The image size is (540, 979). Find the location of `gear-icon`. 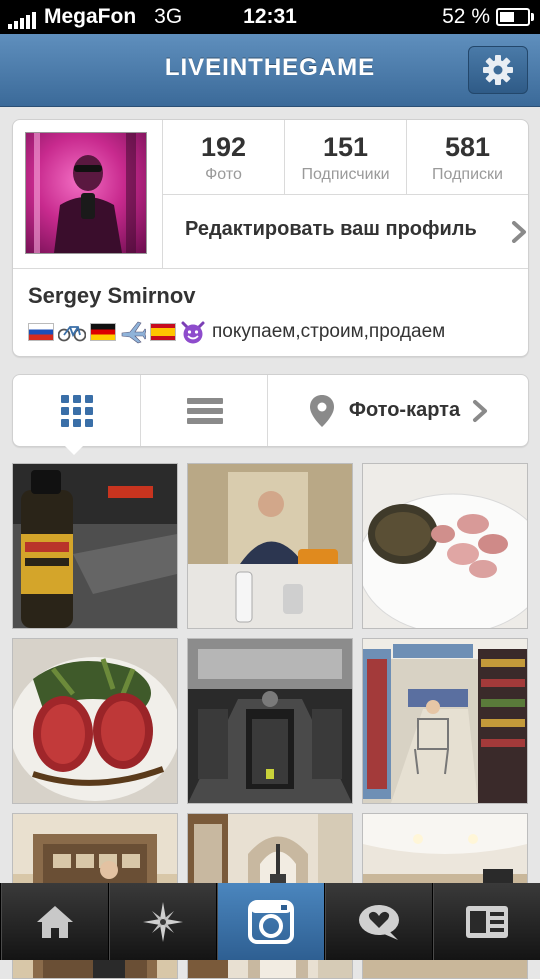

gear-icon is located at coordinates (498, 70).